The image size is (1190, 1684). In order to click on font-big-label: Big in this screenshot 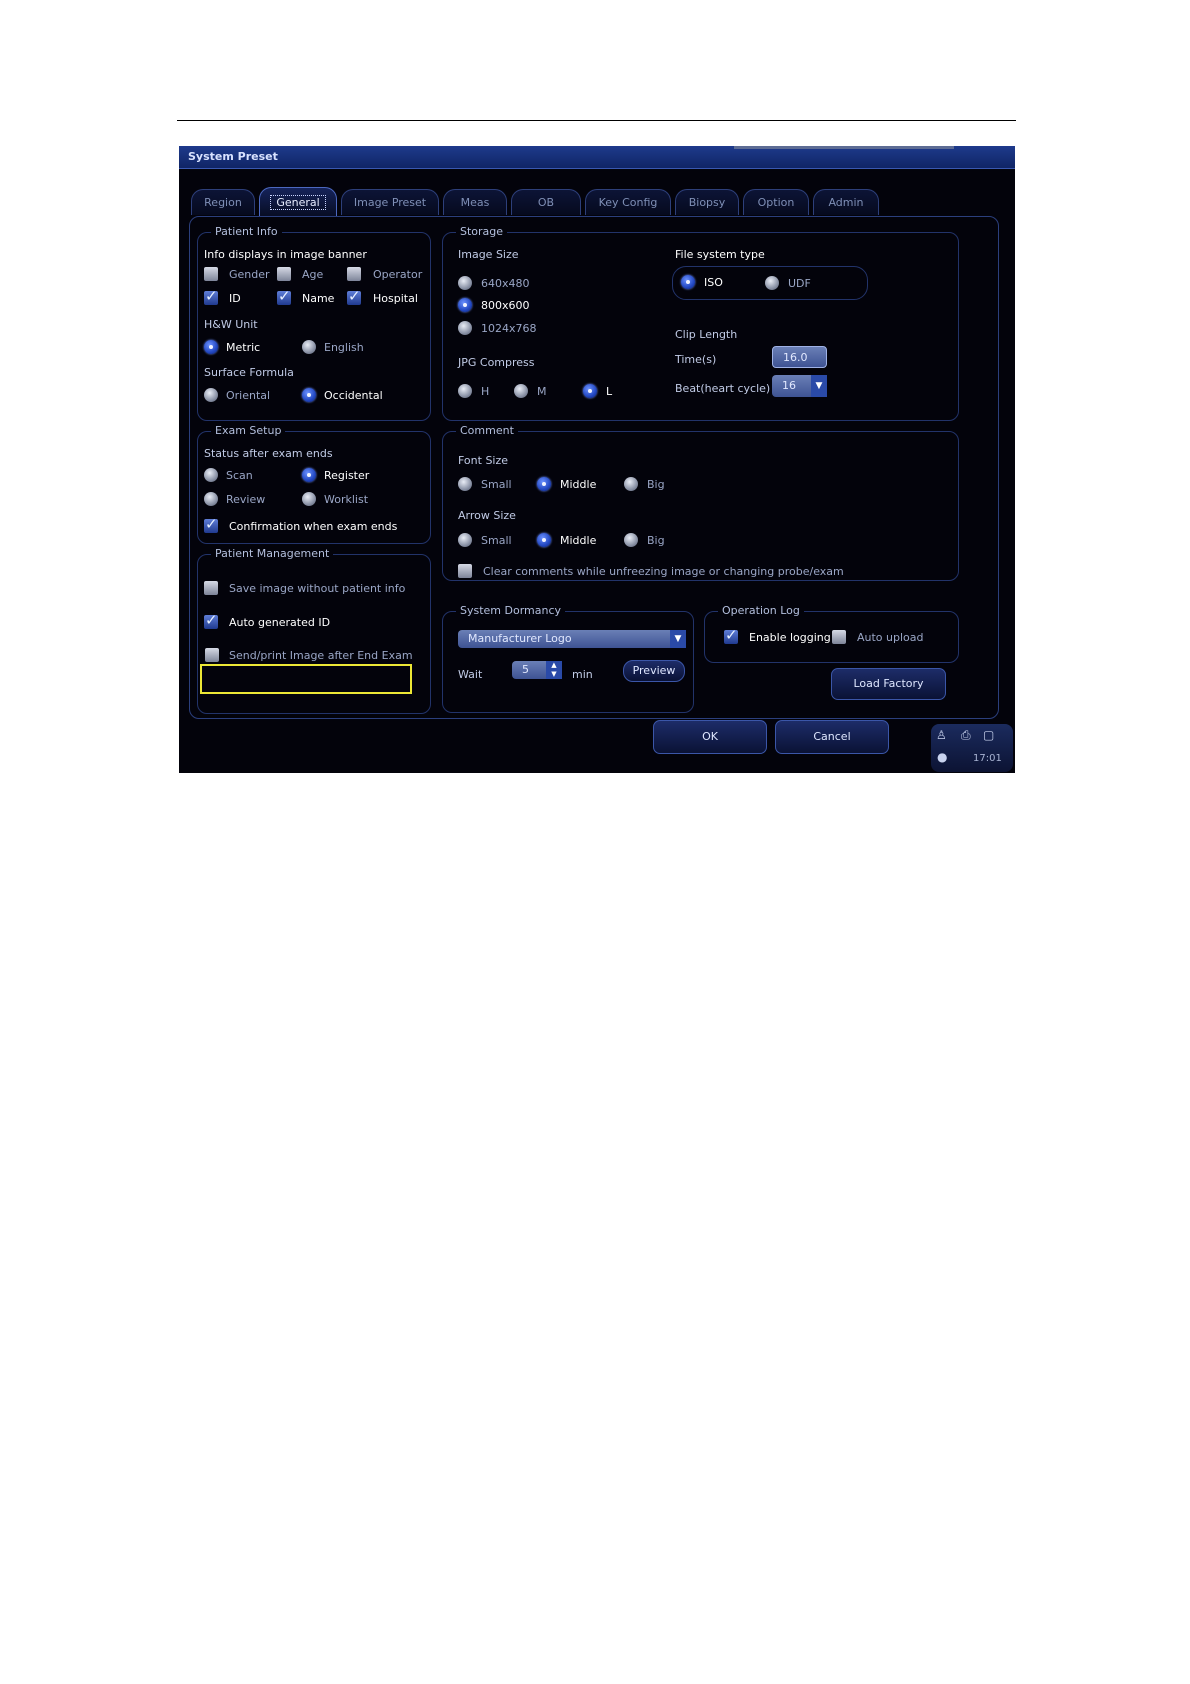, I will do `click(656, 484)`.